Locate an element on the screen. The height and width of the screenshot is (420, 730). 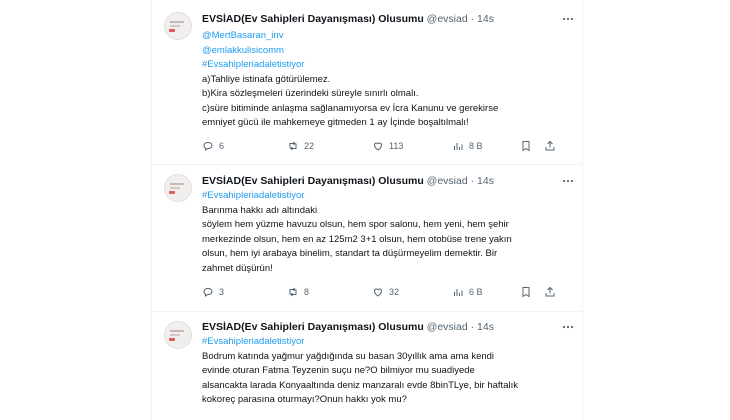
retweet-count: 22 is located at coordinates (309, 146).